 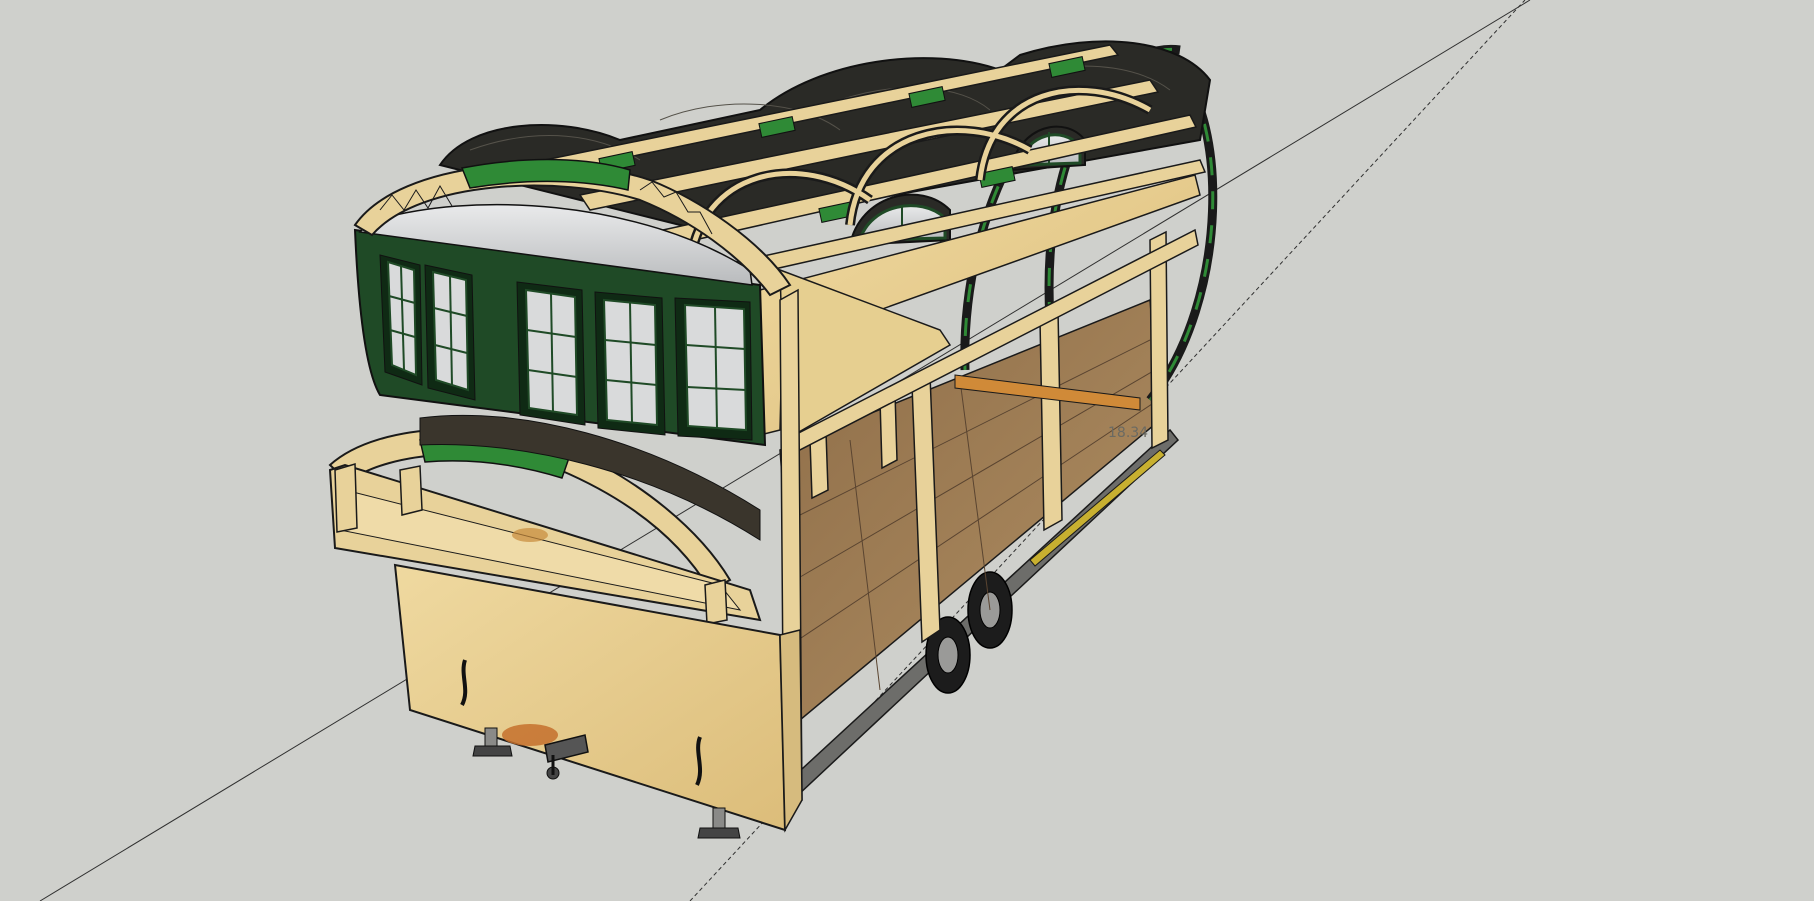 I want to click on wood-knot, so click(x=530, y=735).